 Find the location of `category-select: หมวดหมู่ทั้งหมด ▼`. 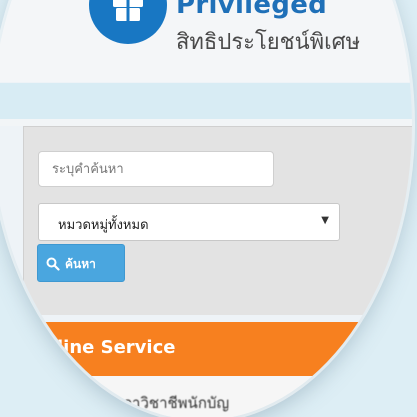

category-select: หมวดหมู่ทั้งหมด ▼ is located at coordinates (189, 222).